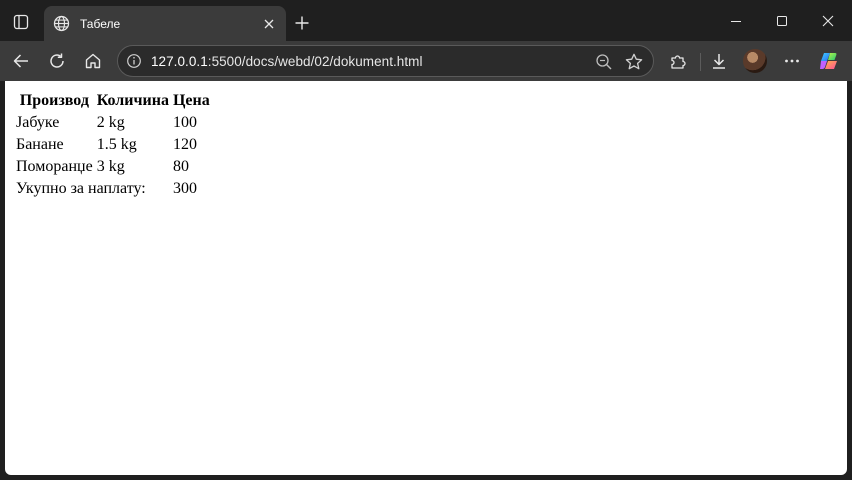 Image resolution: width=852 pixels, height=480 pixels. I want to click on copilot-button, so click(829, 61).